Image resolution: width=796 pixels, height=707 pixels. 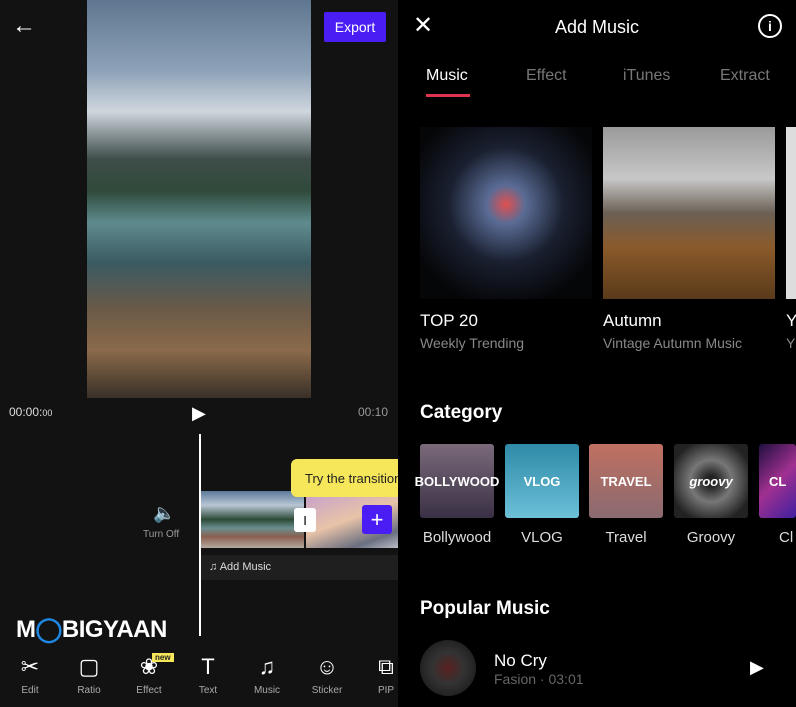 I want to click on transition-tooltip: Try the transition, so click(x=344, y=478).